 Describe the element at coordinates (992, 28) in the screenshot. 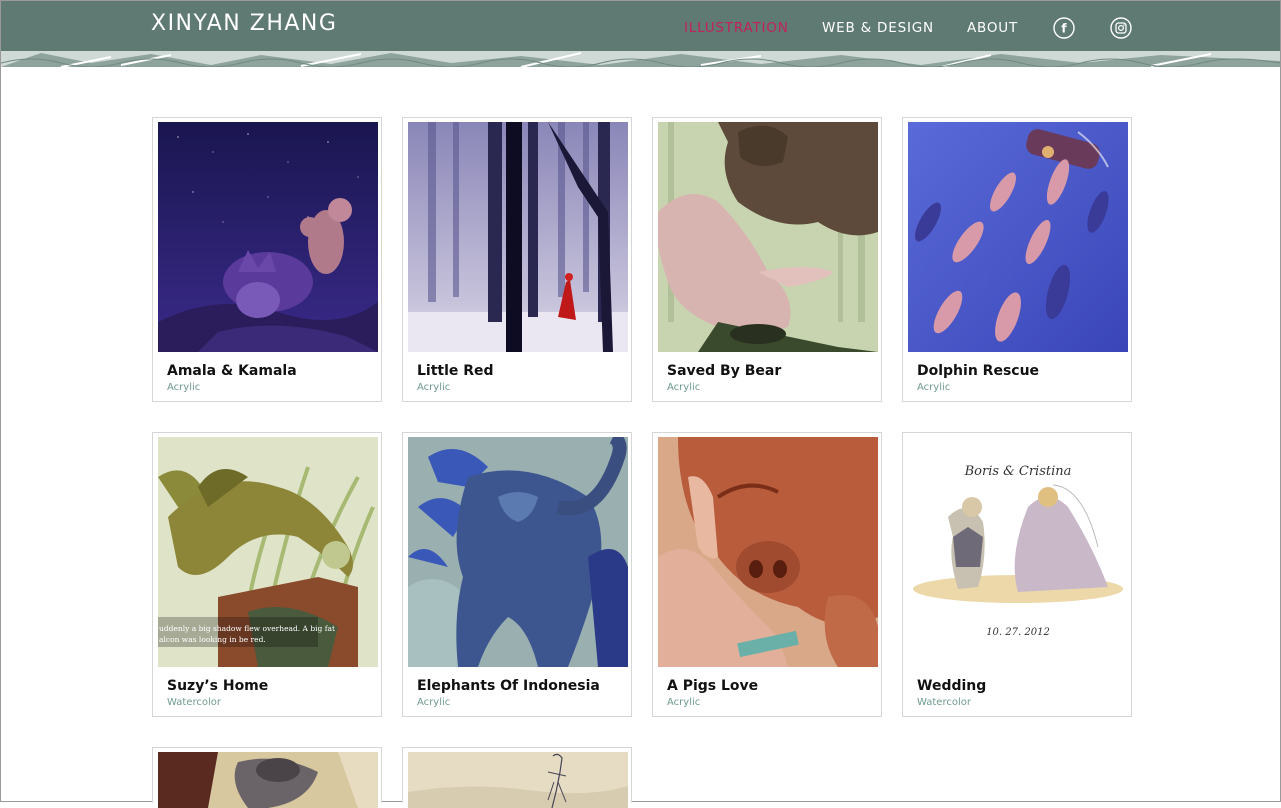

I see `nav-about: ABOUT` at that location.